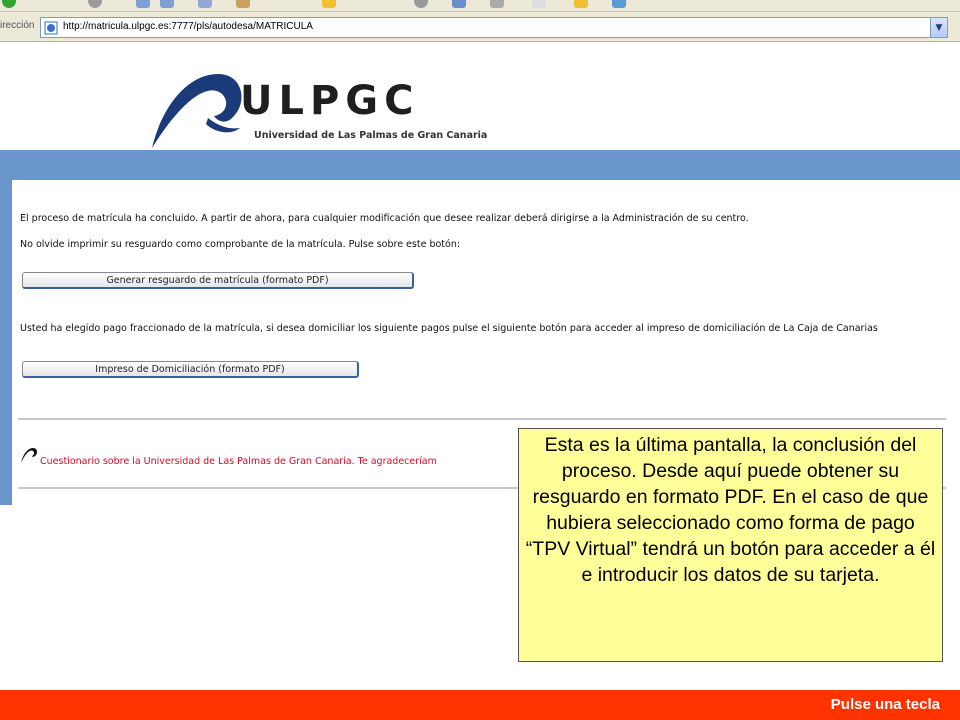 The image size is (960, 720). Describe the element at coordinates (197, 111) in the screenshot. I see `logo-swoosh-icon` at that location.